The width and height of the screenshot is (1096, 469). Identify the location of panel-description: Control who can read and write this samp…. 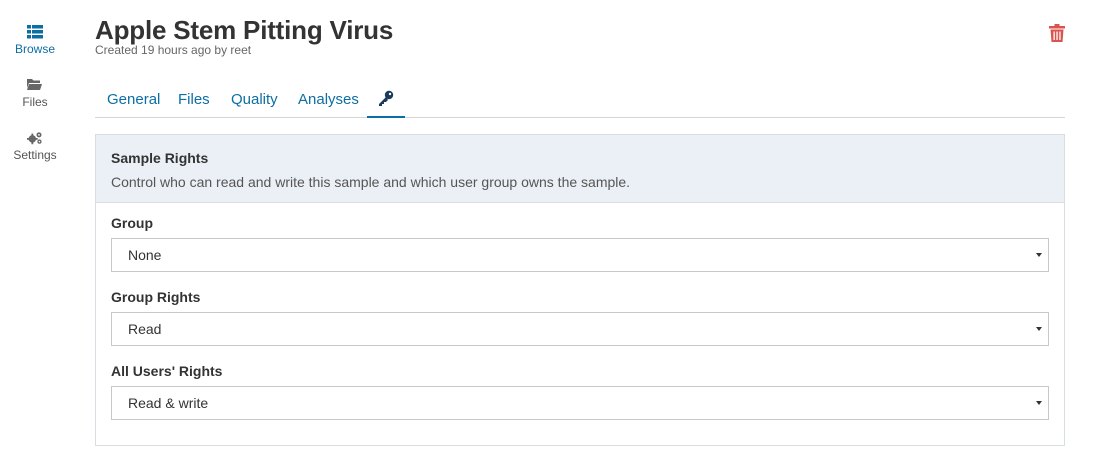
(371, 182).